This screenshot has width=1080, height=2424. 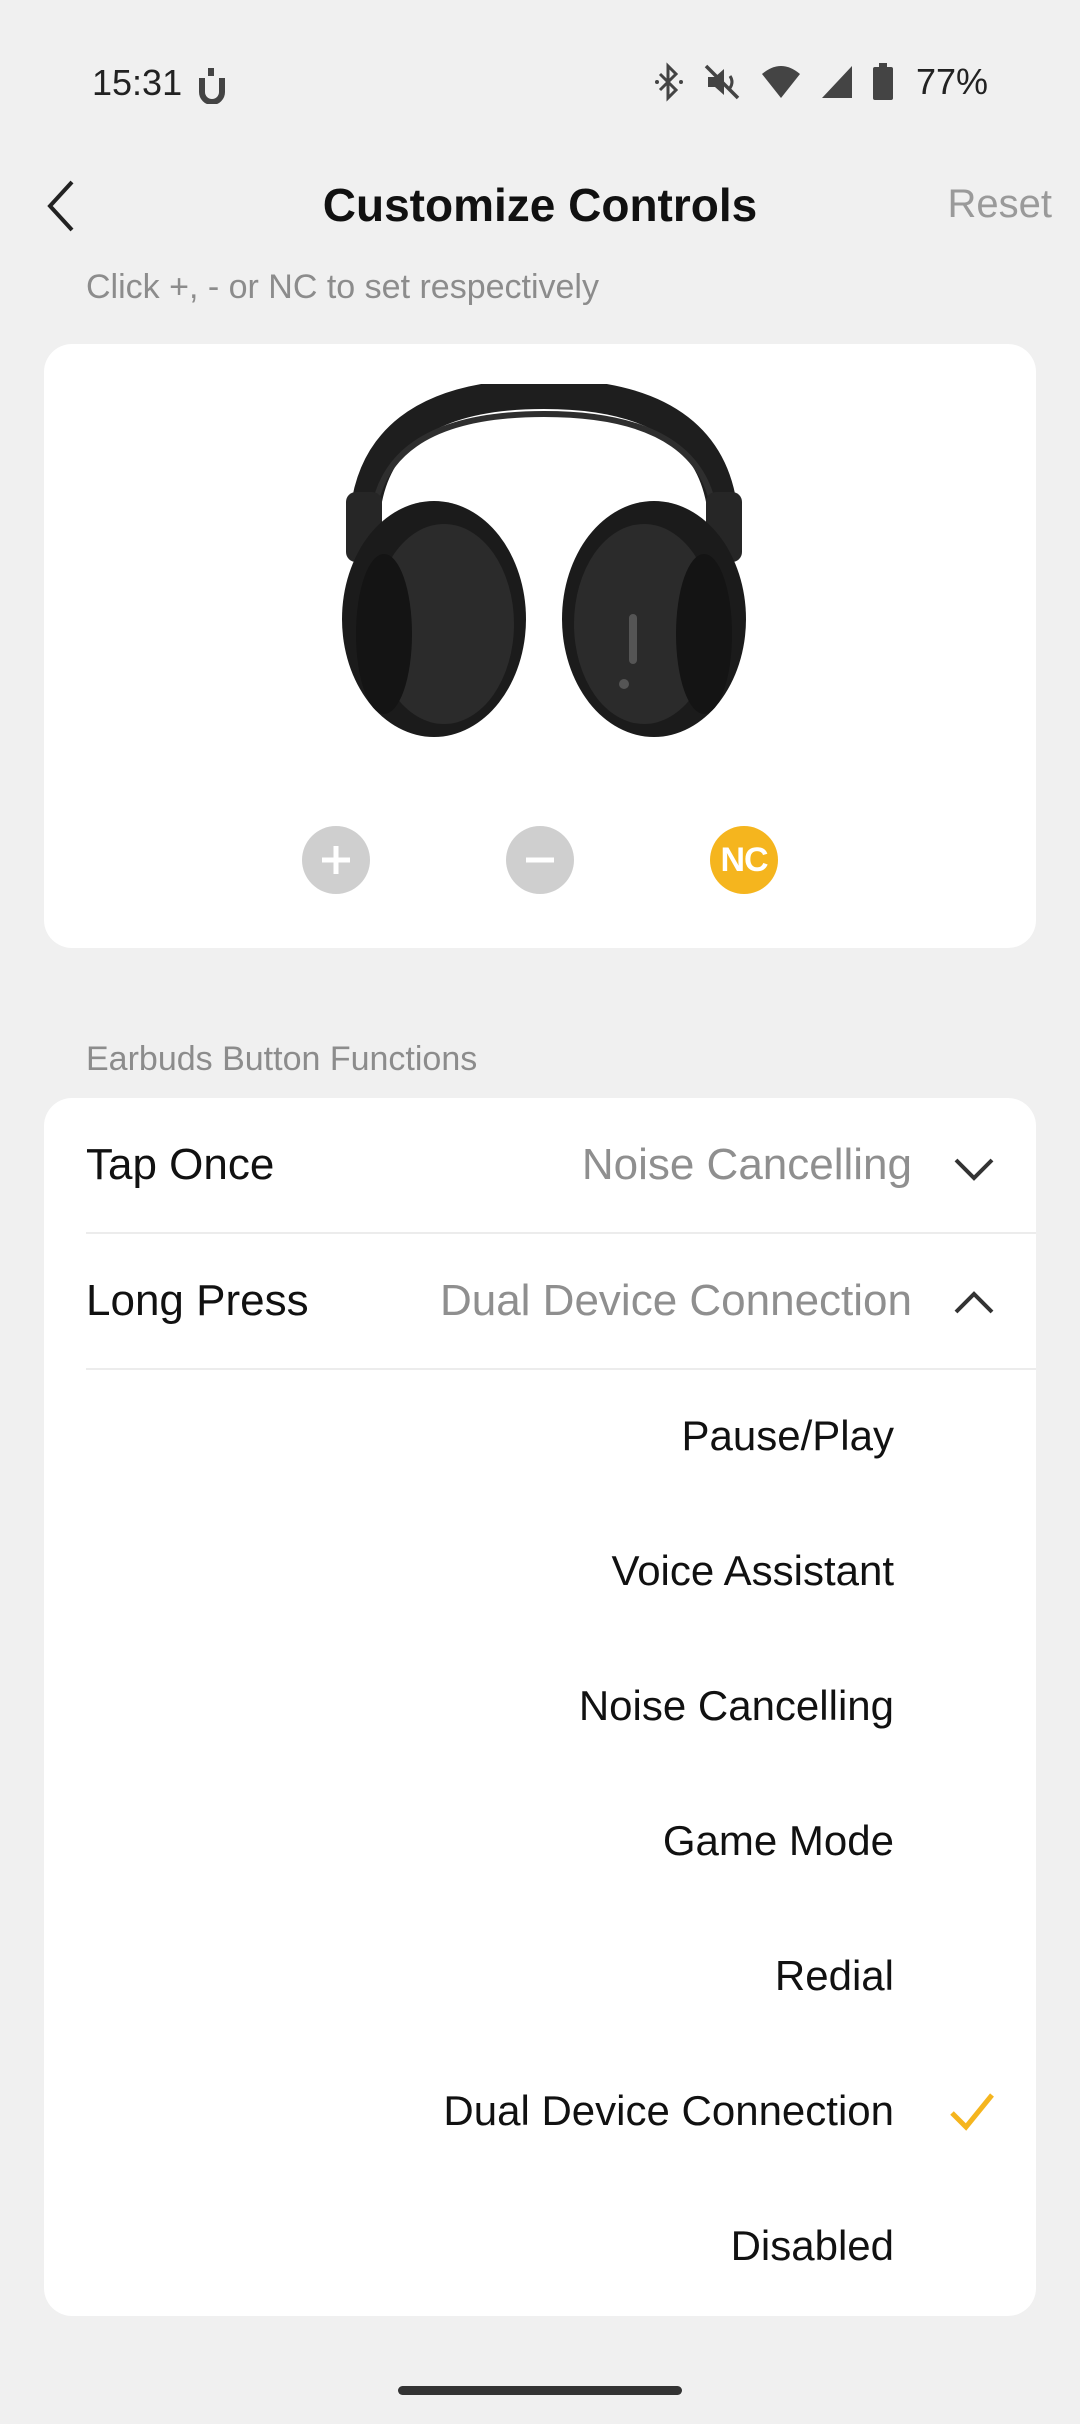 What do you see at coordinates (675, 1300) in the screenshot?
I see `function-value: Dual Device Connection` at bounding box center [675, 1300].